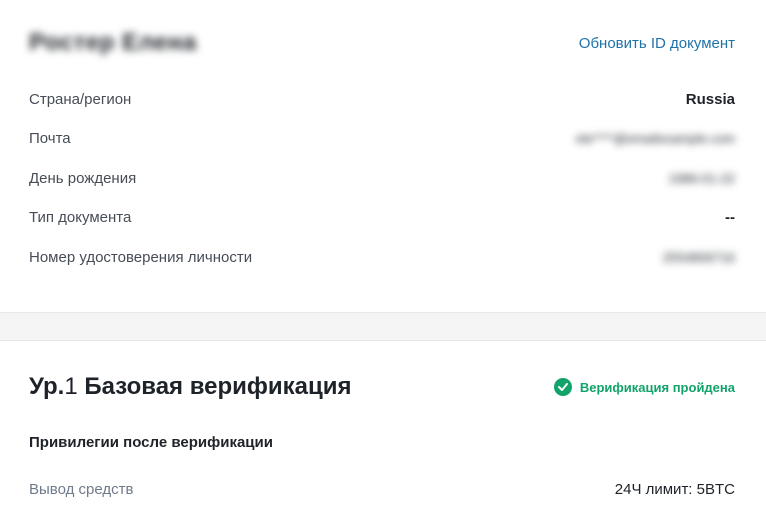  What do you see at coordinates (83, 178) in the screenshot?
I see `birthday-label: День рождения` at bounding box center [83, 178].